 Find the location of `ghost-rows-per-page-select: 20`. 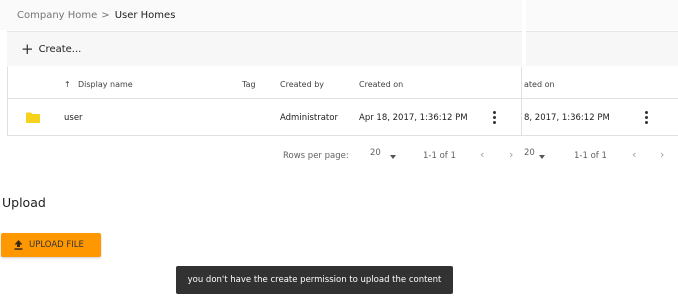

ghost-rows-per-page-select: 20 is located at coordinates (529, 153).